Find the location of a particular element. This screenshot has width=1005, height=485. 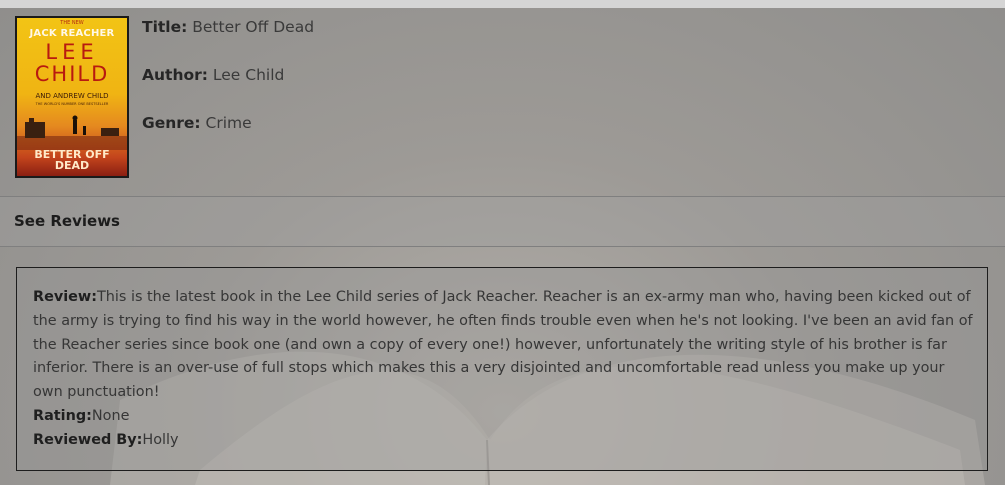

genre-row: Genre: Crime is located at coordinates (197, 123).